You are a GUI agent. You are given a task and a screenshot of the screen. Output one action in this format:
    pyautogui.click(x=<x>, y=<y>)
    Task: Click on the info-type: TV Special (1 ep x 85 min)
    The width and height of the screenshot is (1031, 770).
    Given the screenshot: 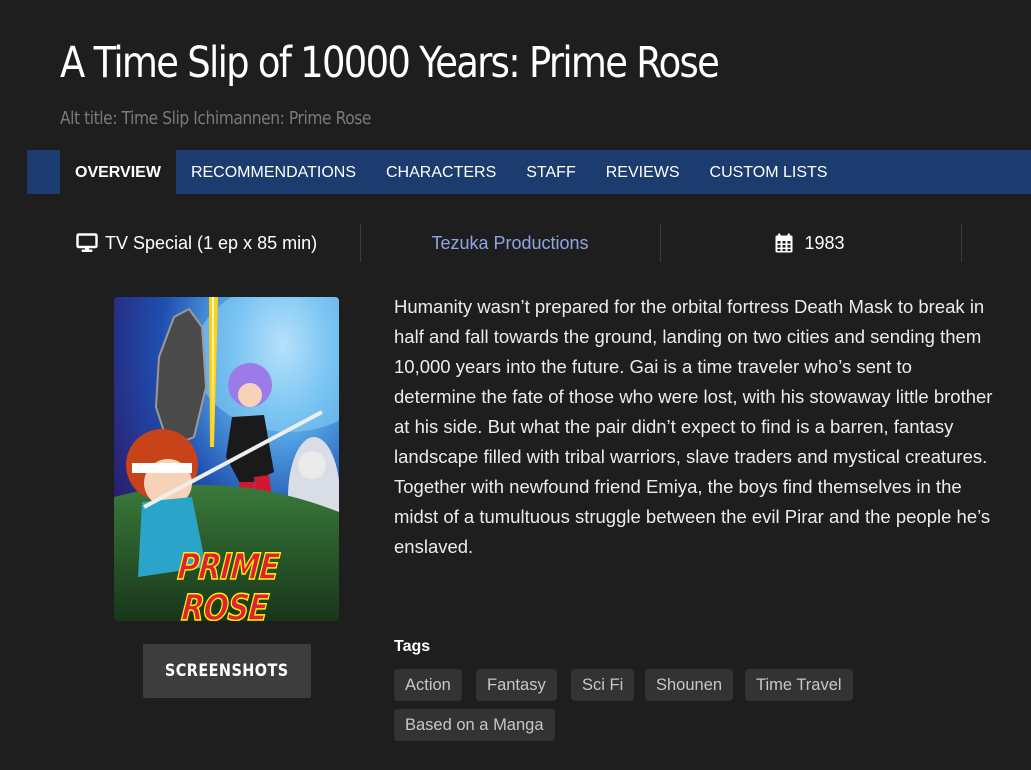 What is the action you would take?
    pyautogui.click(x=196, y=243)
    